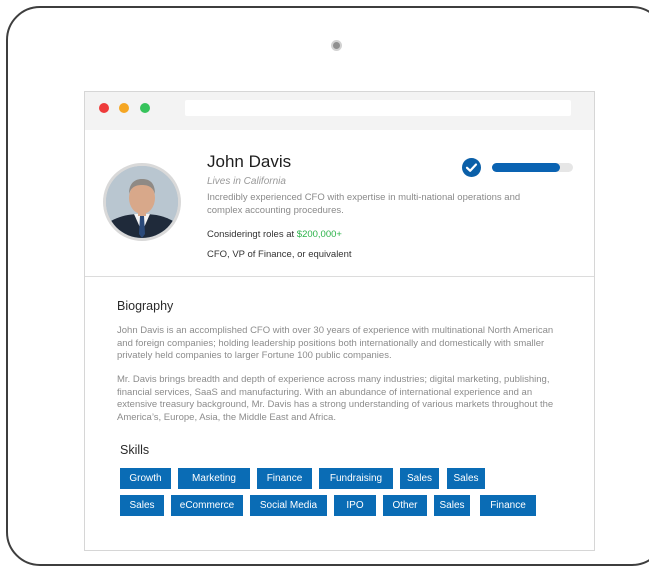 This screenshot has height=566, width=649. What do you see at coordinates (249, 161) in the screenshot?
I see `profile-name: John Davis` at bounding box center [249, 161].